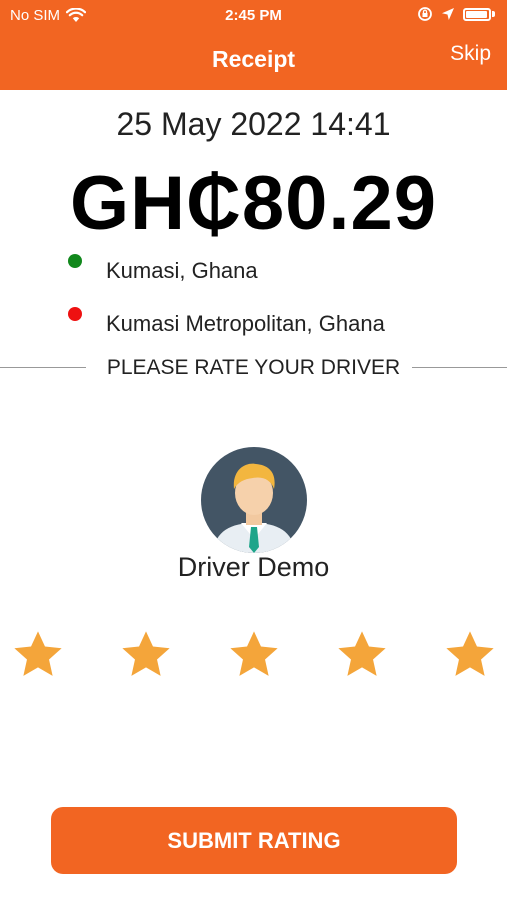 This screenshot has width=507, height=900. What do you see at coordinates (75, 314) in the screenshot?
I see `dropoff-dot-icon` at bounding box center [75, 314].